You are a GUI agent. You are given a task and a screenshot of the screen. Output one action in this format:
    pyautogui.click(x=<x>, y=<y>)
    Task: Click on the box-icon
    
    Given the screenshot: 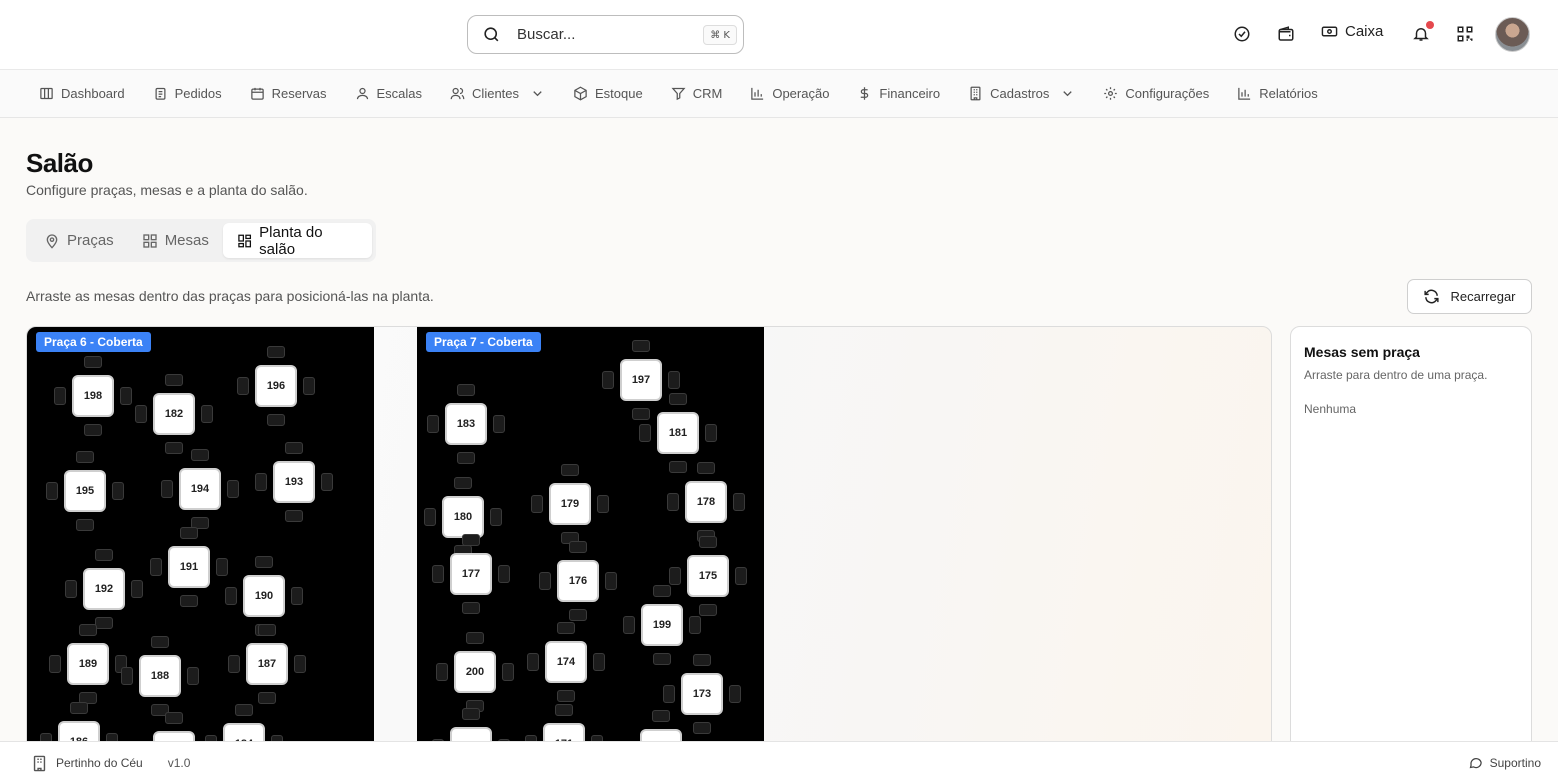 What is the action you would take?
    pyautogui.click(x=580, y=93)
    